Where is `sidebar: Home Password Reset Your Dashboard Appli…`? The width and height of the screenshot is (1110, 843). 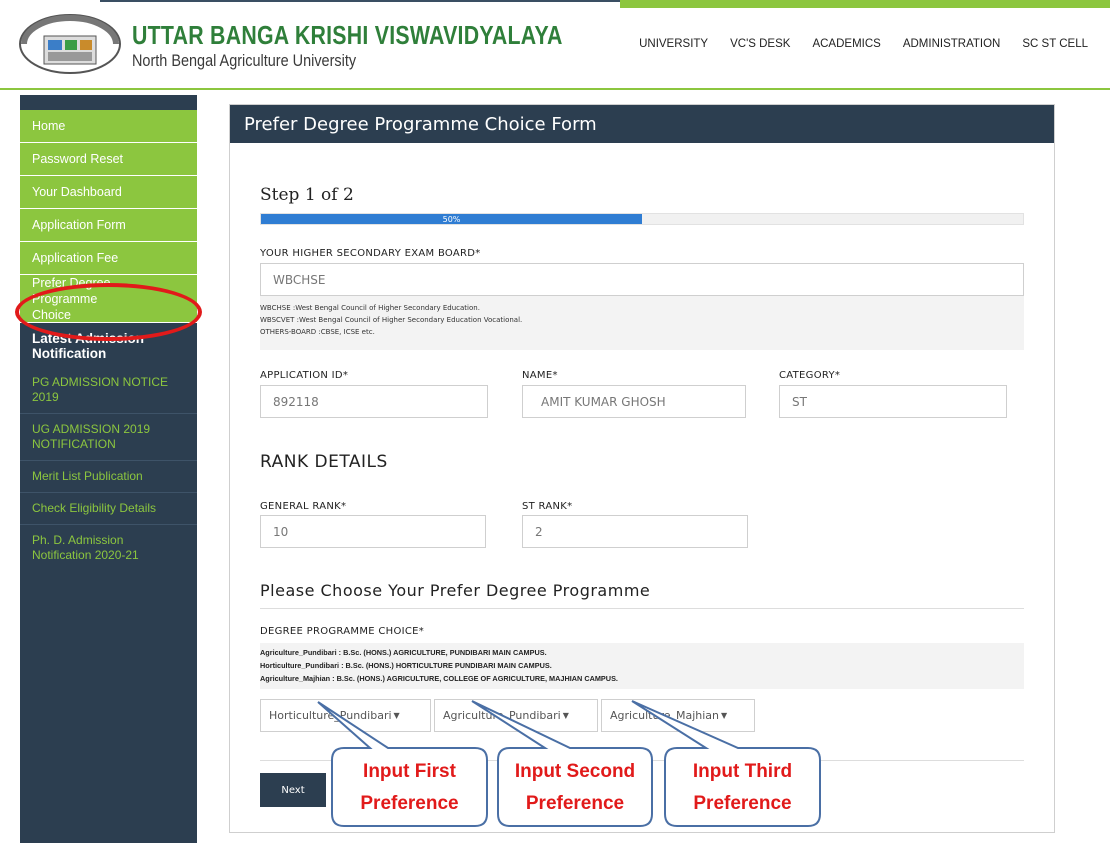
sidebar: Home Password Reset Your Dashboard Appli… is located at coordinates (108, 469).